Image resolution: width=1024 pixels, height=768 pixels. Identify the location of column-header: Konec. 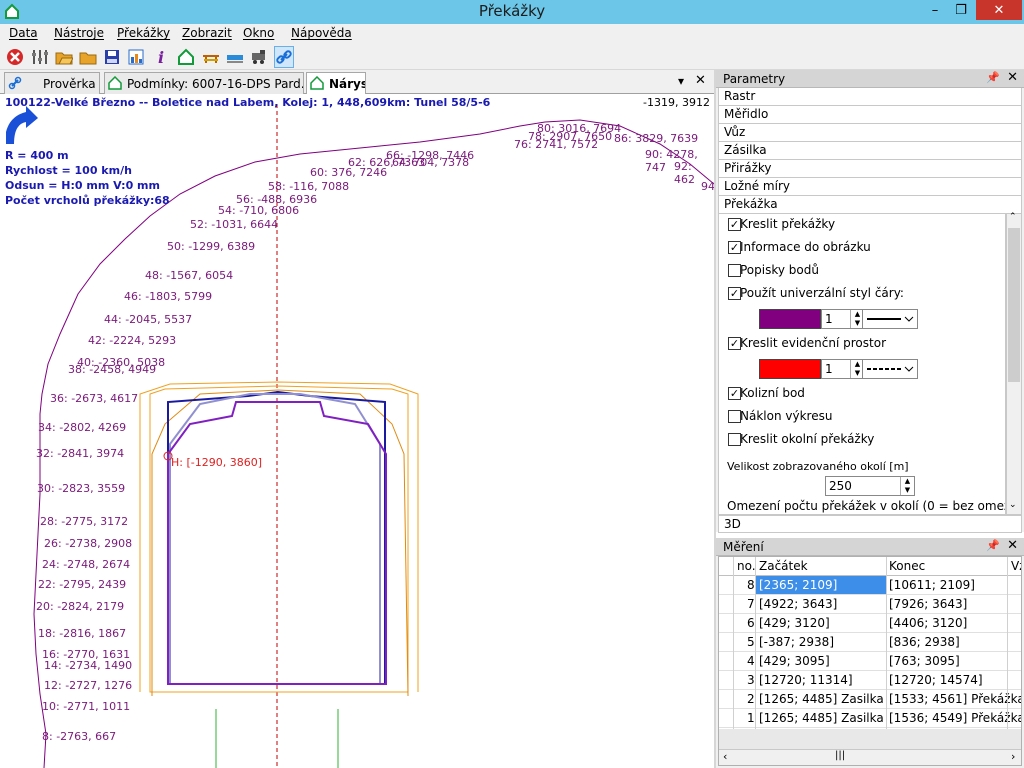
(907, 566).